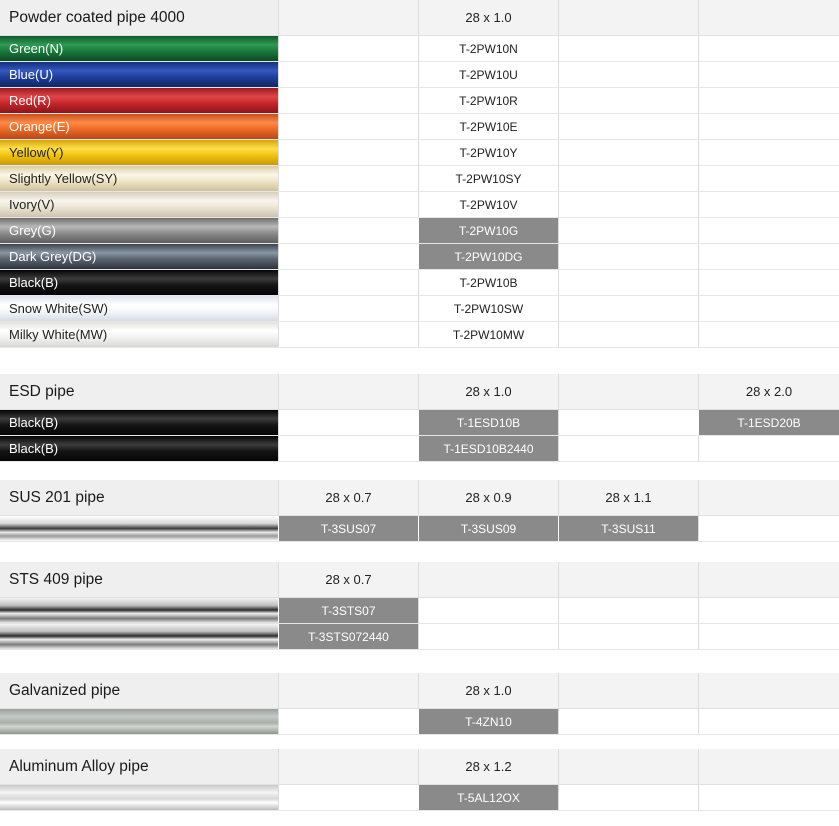 The height and width of the screenshot is (826, 839). What do you see at coordinates (139, 721) in the screenshot?
I see `pipe-image-galvanized` at bounding box center [139, 721].